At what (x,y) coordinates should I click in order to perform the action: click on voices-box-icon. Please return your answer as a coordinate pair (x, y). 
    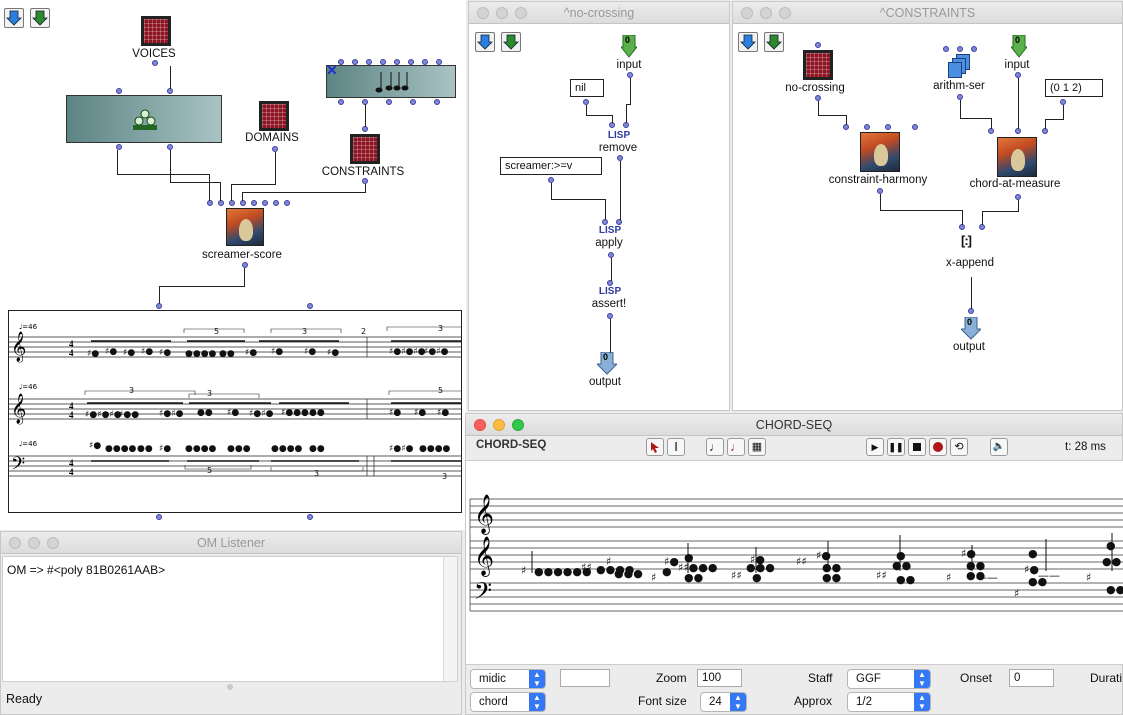
    Looking at the image, I should click on (156, 31).